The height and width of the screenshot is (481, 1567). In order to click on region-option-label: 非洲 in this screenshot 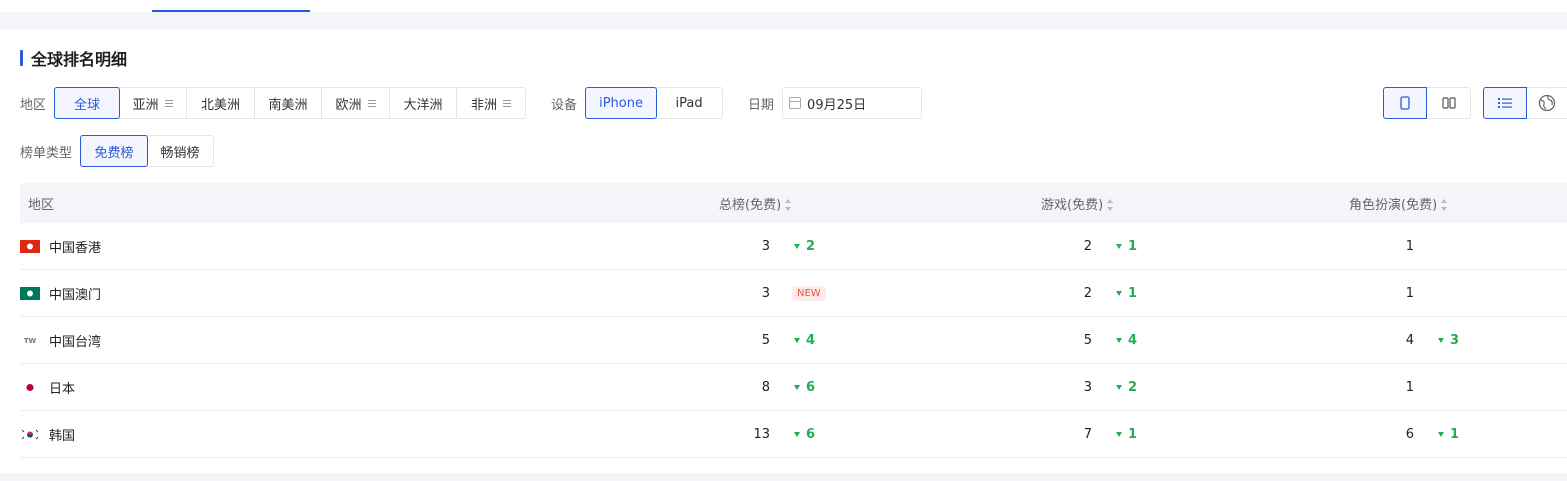, I will do `click(484, 105)`.